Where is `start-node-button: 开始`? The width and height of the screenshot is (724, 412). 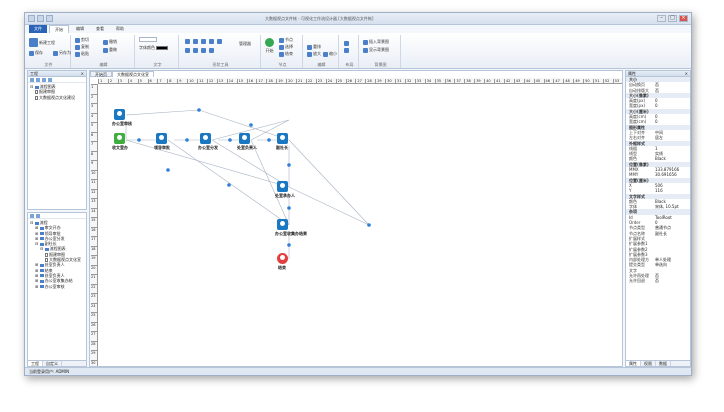 start-node-button: 开始 is located at coordinates (269, 46).